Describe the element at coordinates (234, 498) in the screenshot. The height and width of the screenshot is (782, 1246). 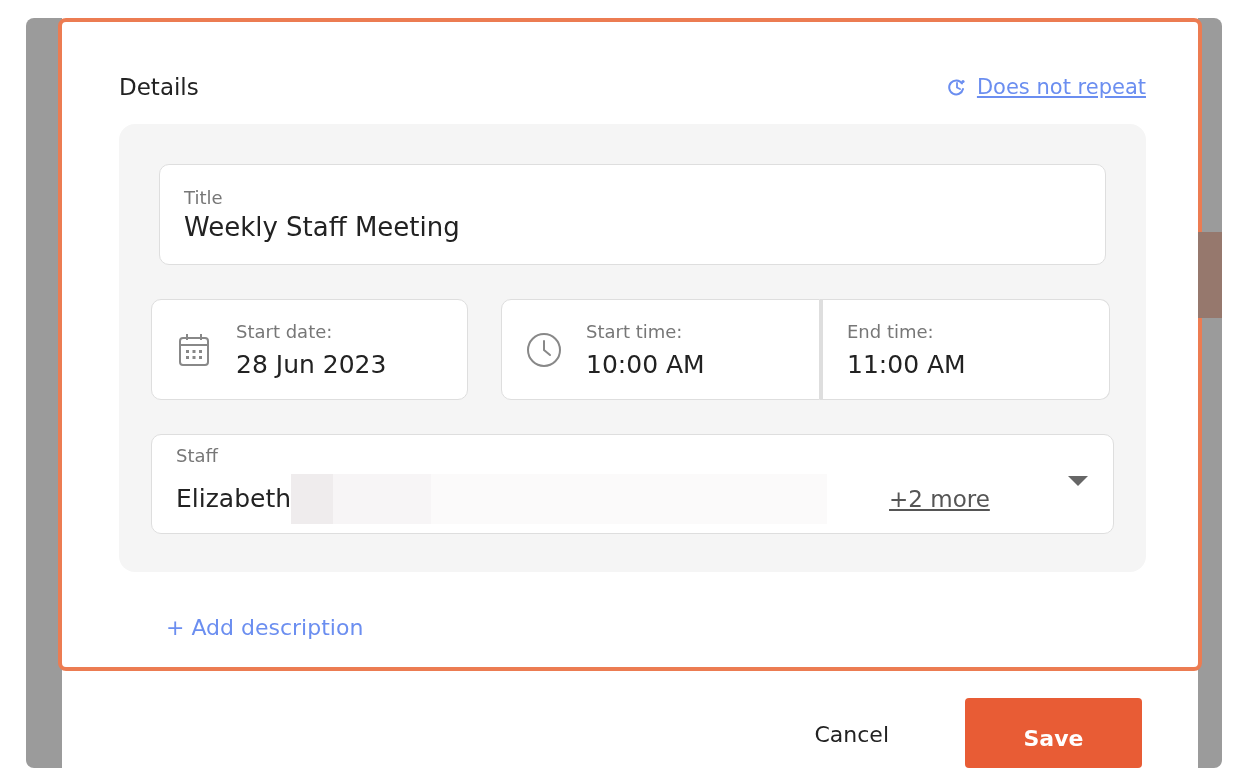
I see `staff-name: Elizabeth` at that location.